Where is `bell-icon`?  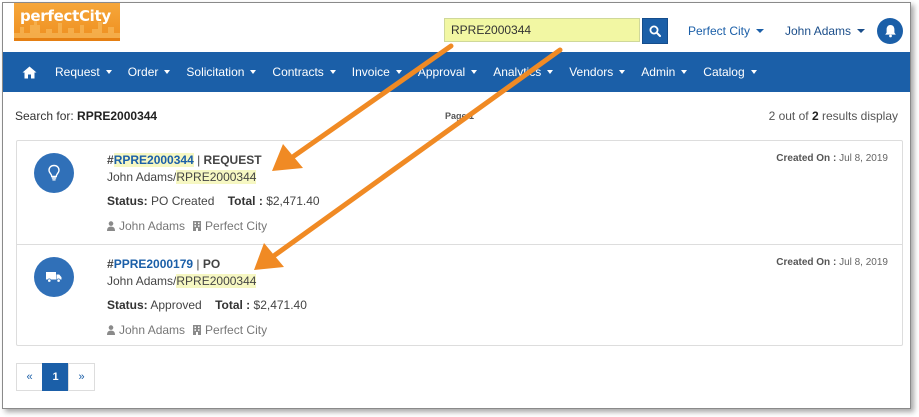
bell-icon is located at coordinates (890, 31).